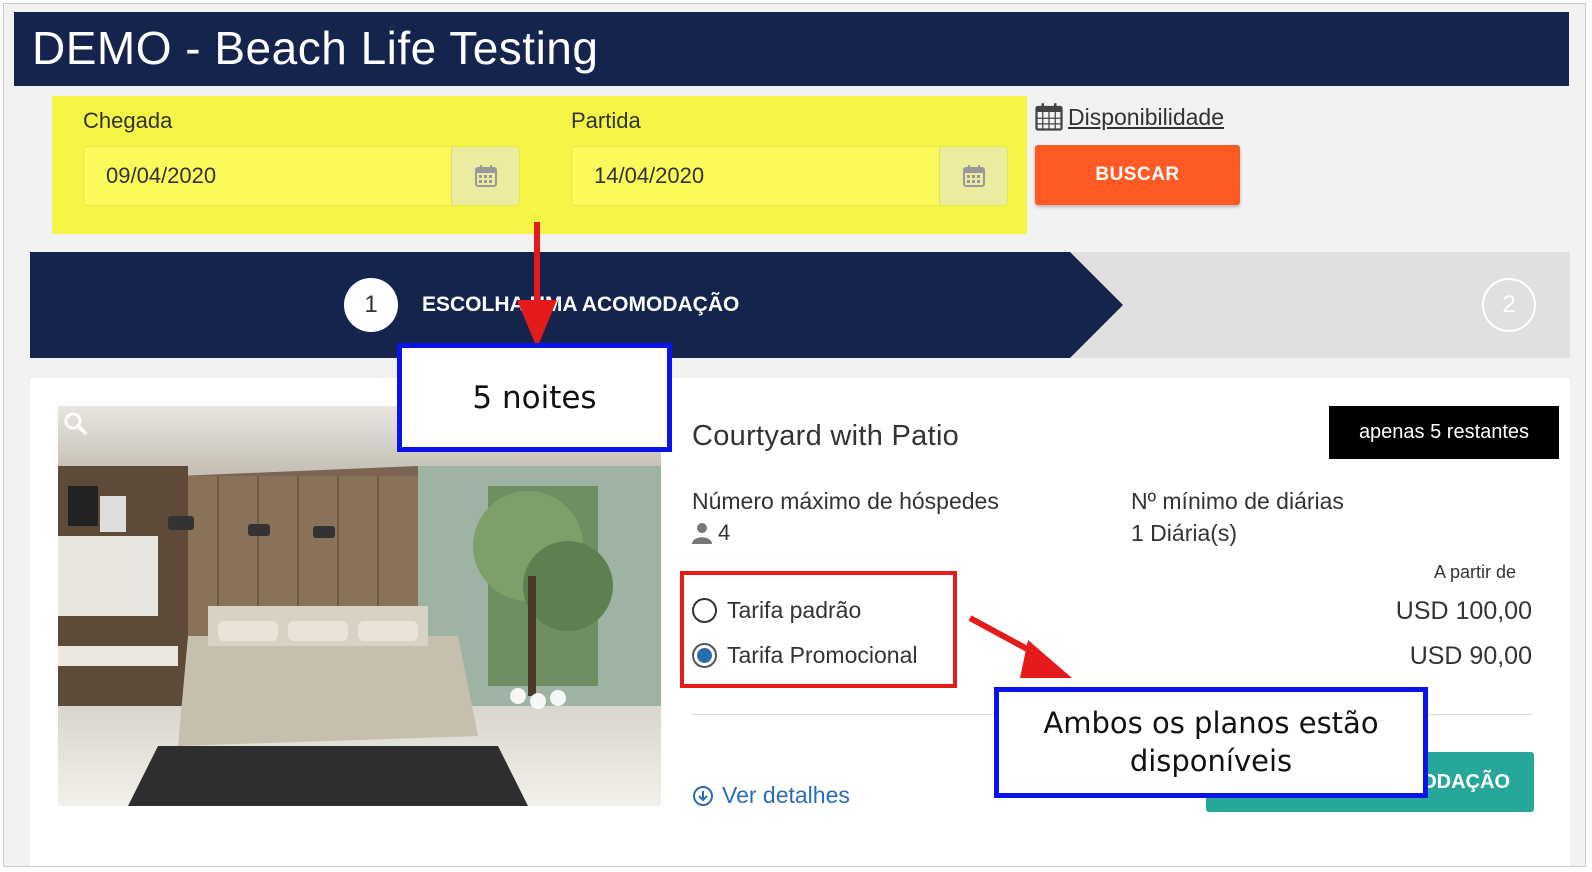 The height and width of the screenshot is (872, 1592). Describe the element at coordinates (786, 795) in the screenshot. I see `details-link-label: Ver detalhes` at that location.